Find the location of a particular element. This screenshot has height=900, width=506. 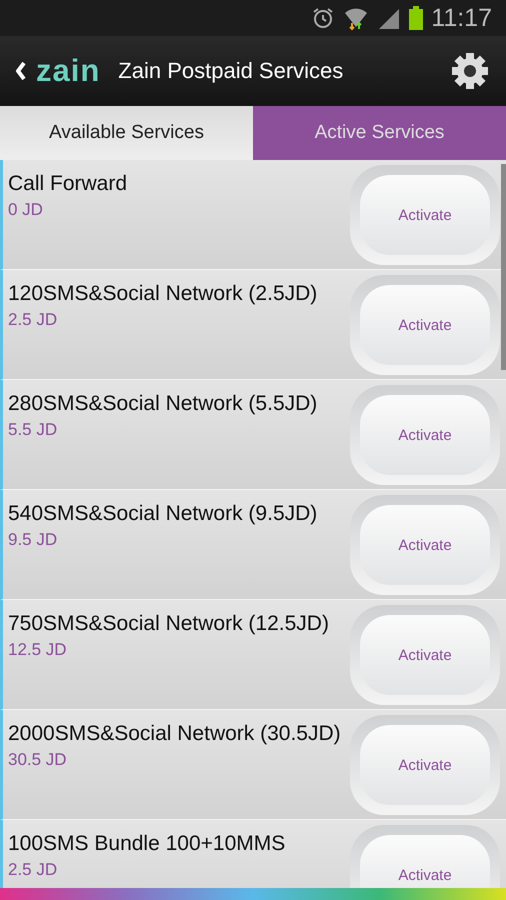

tab: Active Services is located at coordinates (379, 133).